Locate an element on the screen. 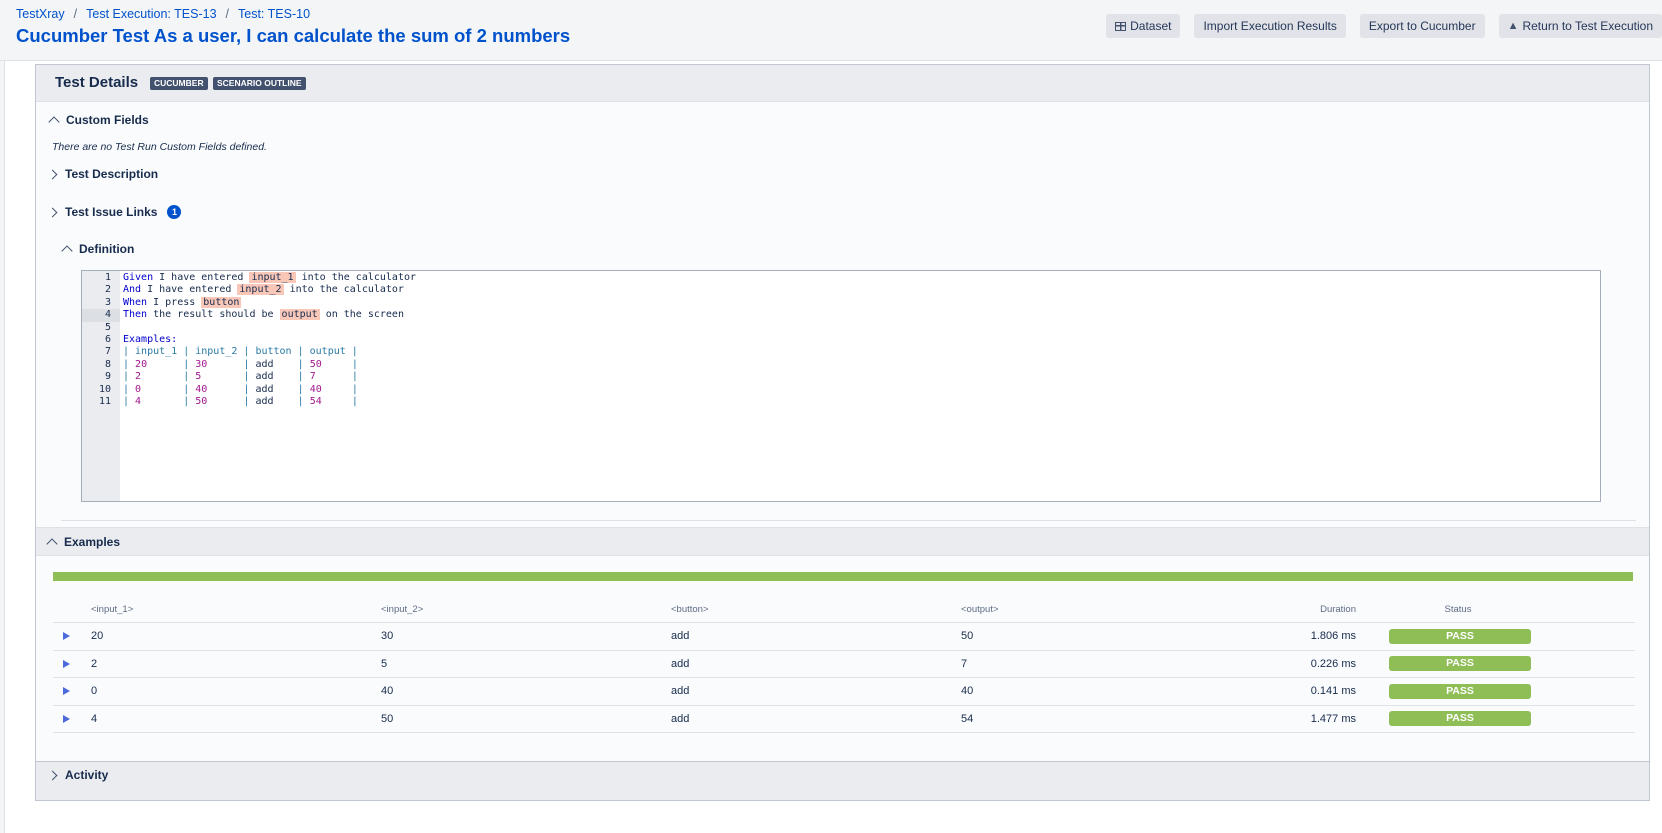  code-text: | 20 | 30 | add | 50 | is located at coordinates (240, 365).